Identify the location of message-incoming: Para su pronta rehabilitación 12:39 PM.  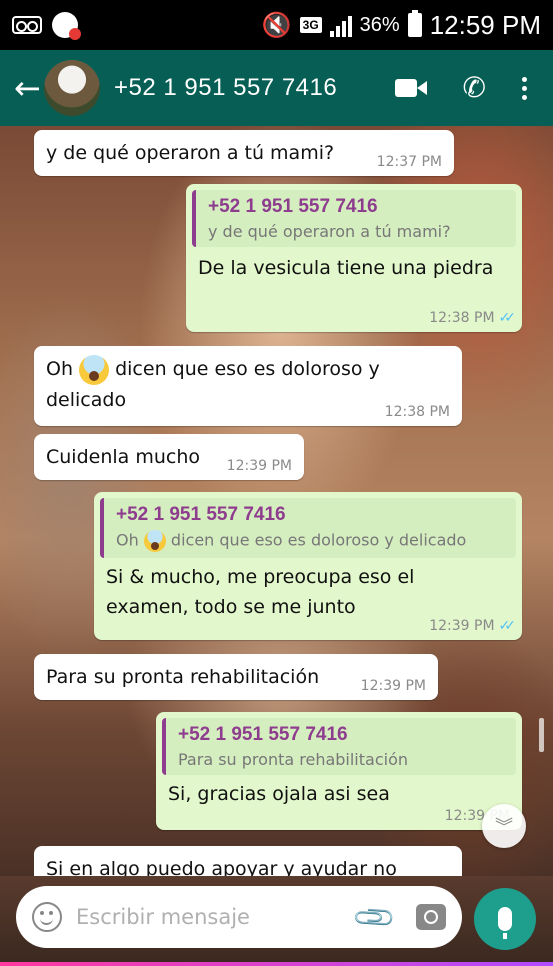
(236, 677).